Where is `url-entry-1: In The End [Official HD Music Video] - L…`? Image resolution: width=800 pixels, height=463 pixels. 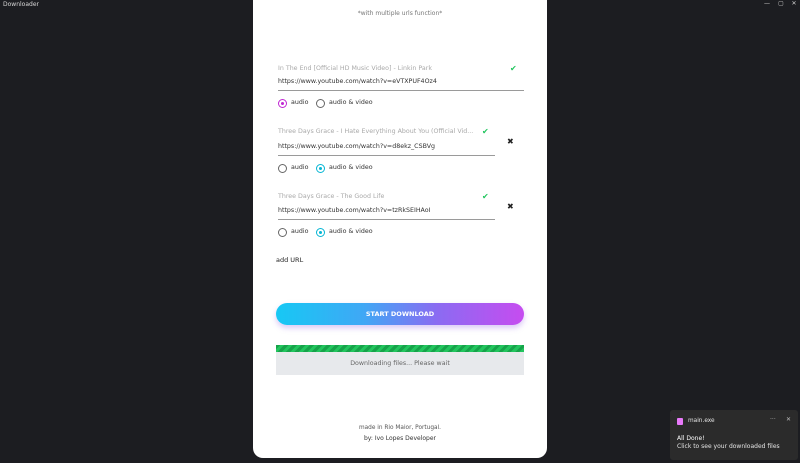
url-entry-1: In The End [Official HD Music Video] - L… is located at coordinates (403, 88).